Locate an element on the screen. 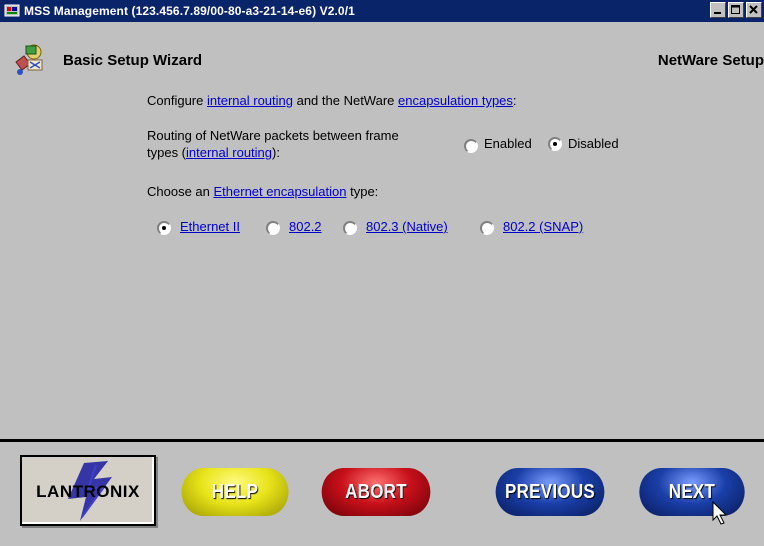 This screenshot has width=764, height=546. maximize-icon is located at coordinates (736, 10).